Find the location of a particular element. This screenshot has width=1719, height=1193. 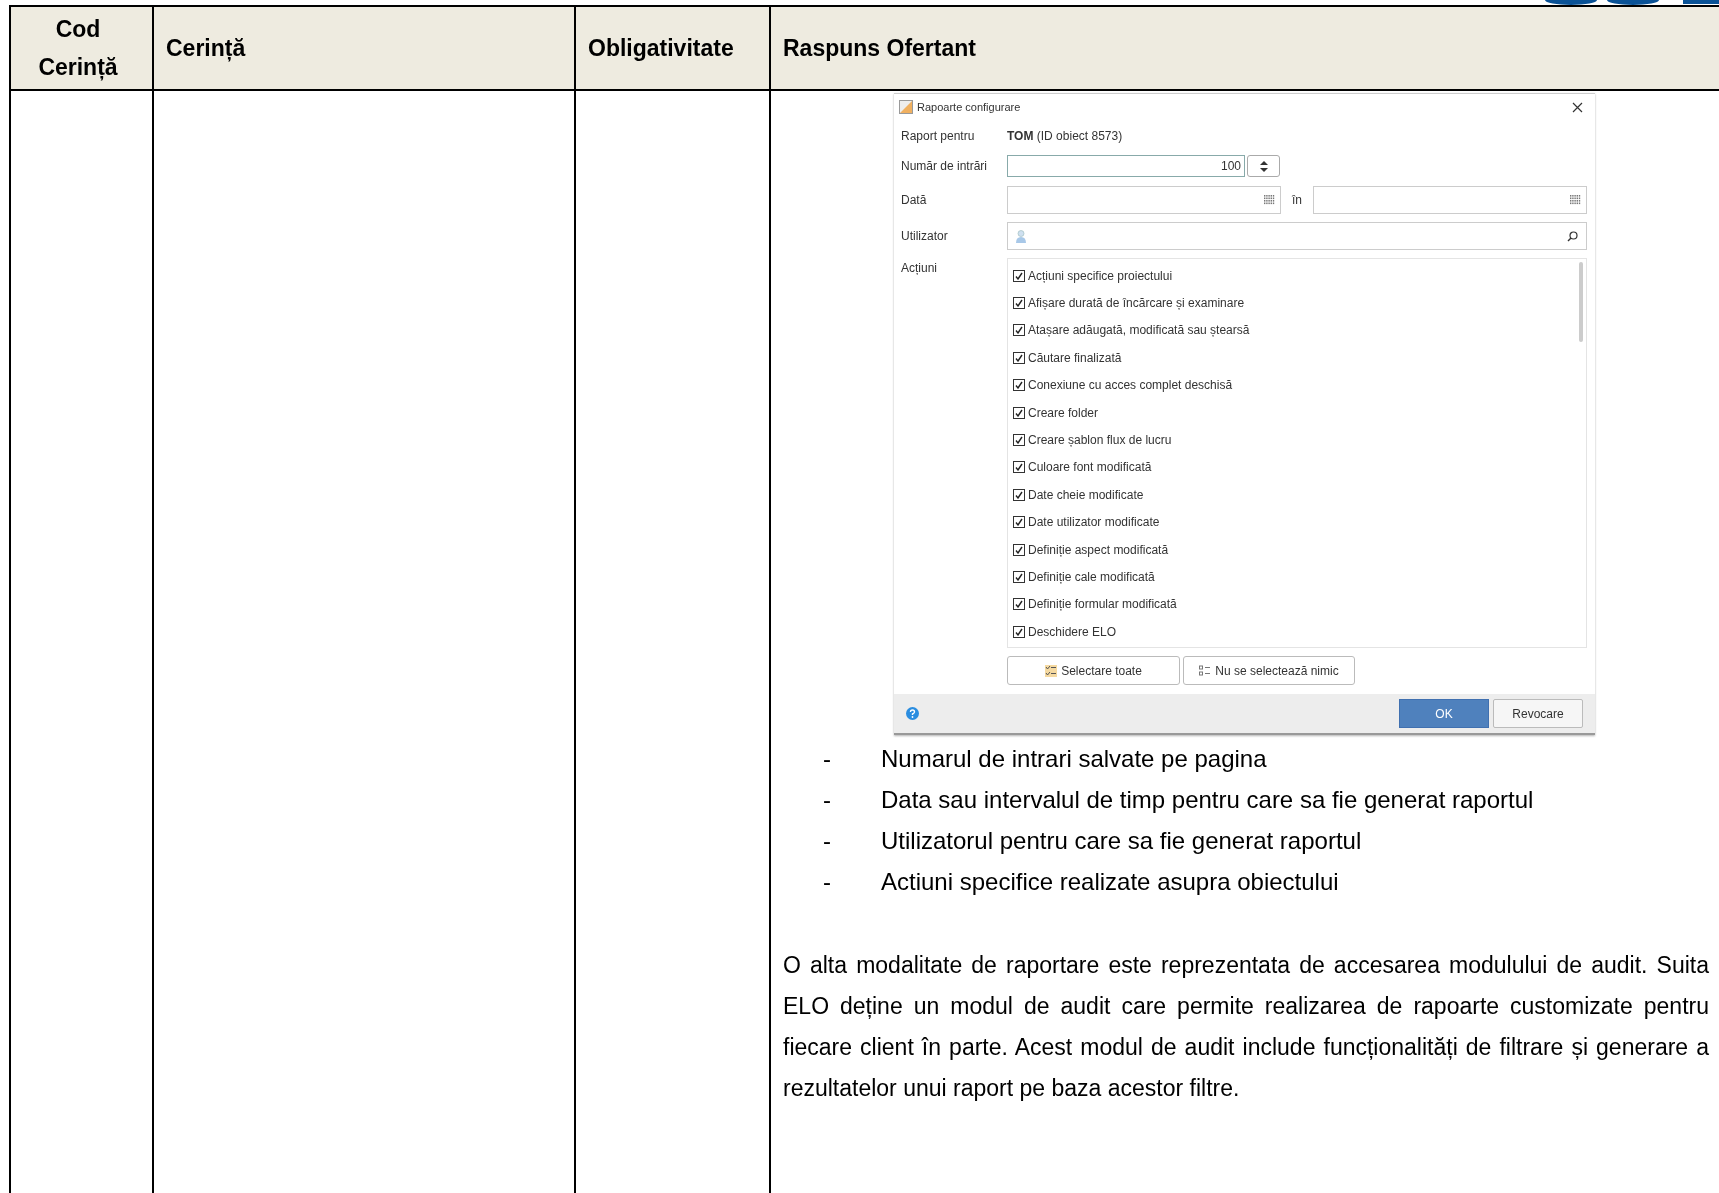

list-item: Numarul de intrari salvate pe pagina is located at coordinates (1074, 759).